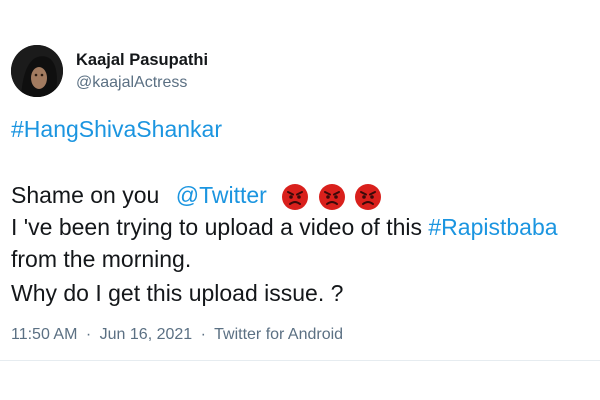 The height and width of the screenshot is (400, 600). I want to click on avatar, so click(37, 71).